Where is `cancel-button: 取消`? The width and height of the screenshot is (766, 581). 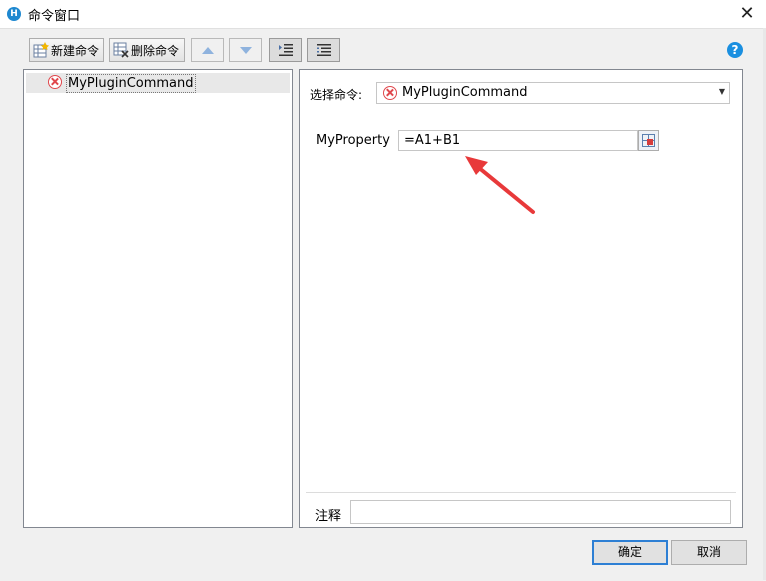
cancel-button: 取消 is located at coordinates (709, 552).